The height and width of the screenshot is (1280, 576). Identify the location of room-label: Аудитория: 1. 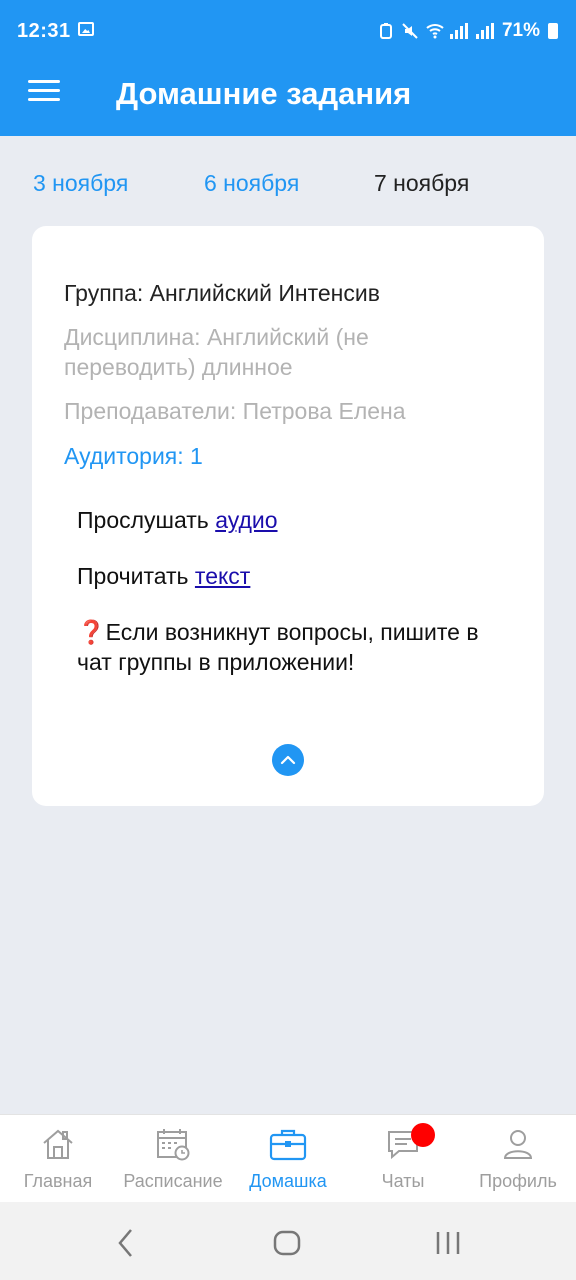
(133, 456).